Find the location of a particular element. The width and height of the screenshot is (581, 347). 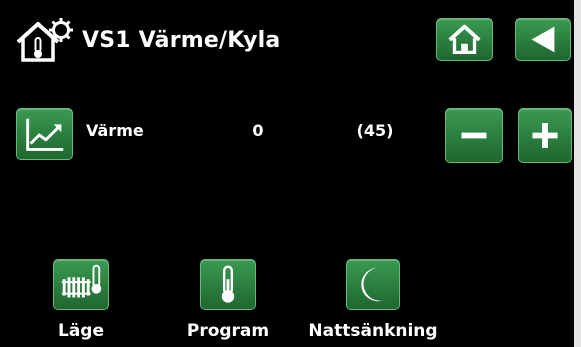

moon-icon is located at coordinates (372, 284).